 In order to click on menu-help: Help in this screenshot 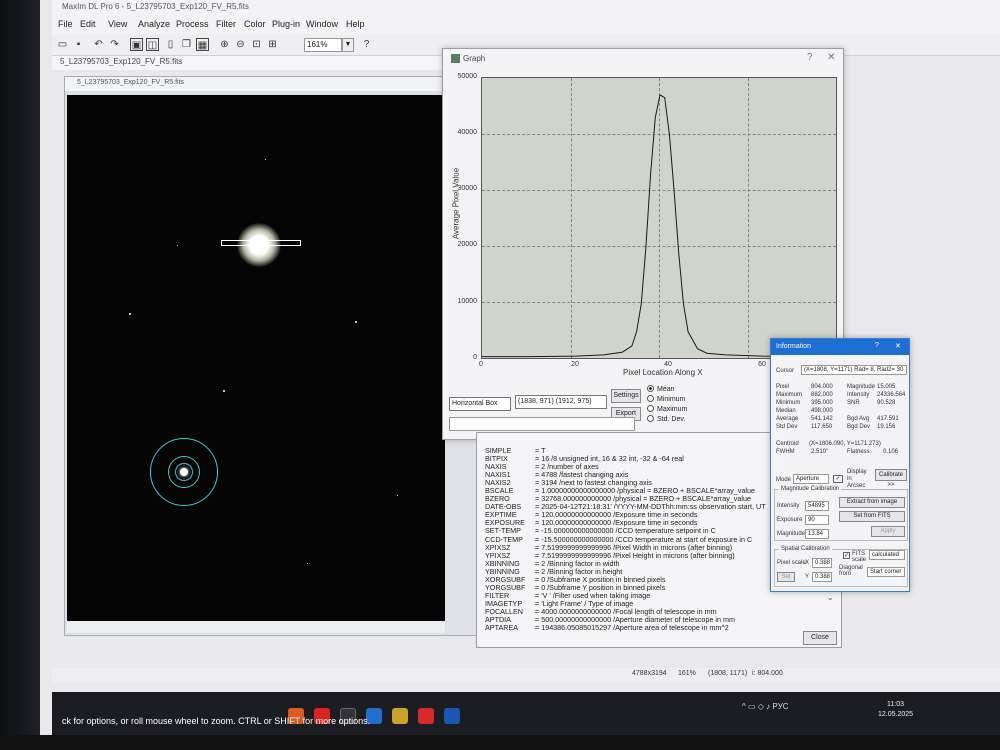, I will do `click(355, 24)`.